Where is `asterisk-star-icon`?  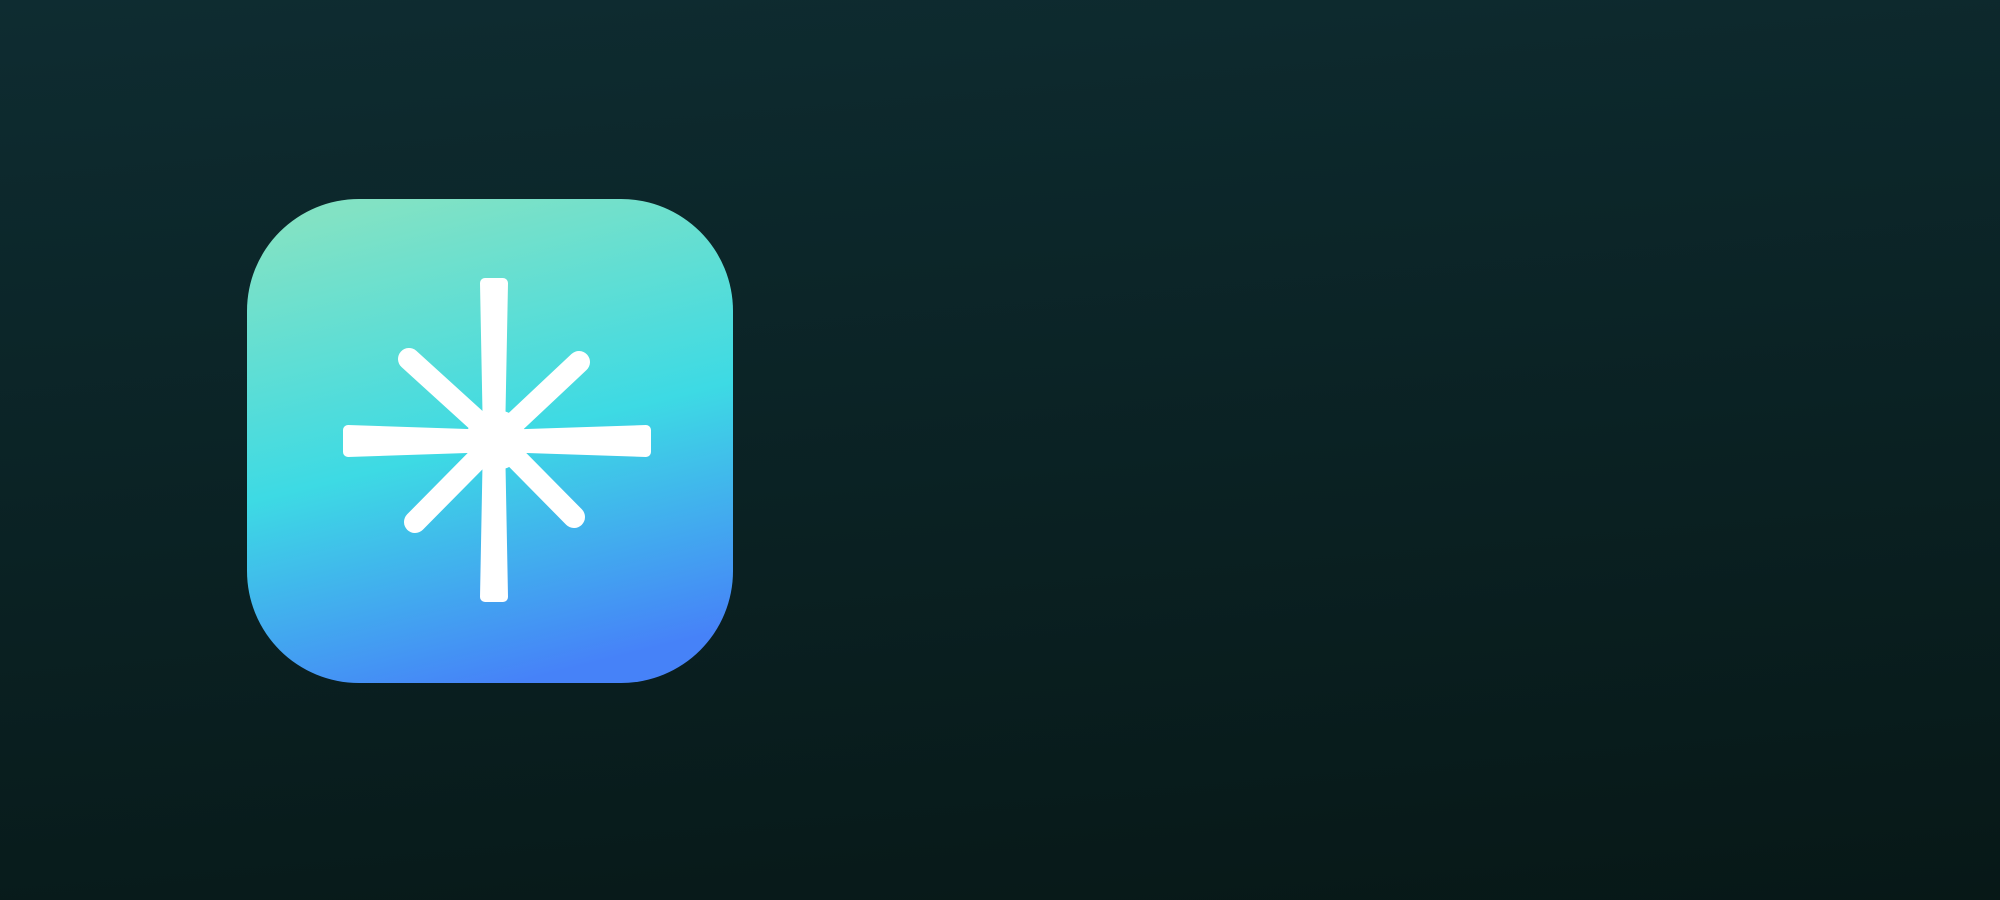 asterisk-star-icon is located at coordinates (490, 441).